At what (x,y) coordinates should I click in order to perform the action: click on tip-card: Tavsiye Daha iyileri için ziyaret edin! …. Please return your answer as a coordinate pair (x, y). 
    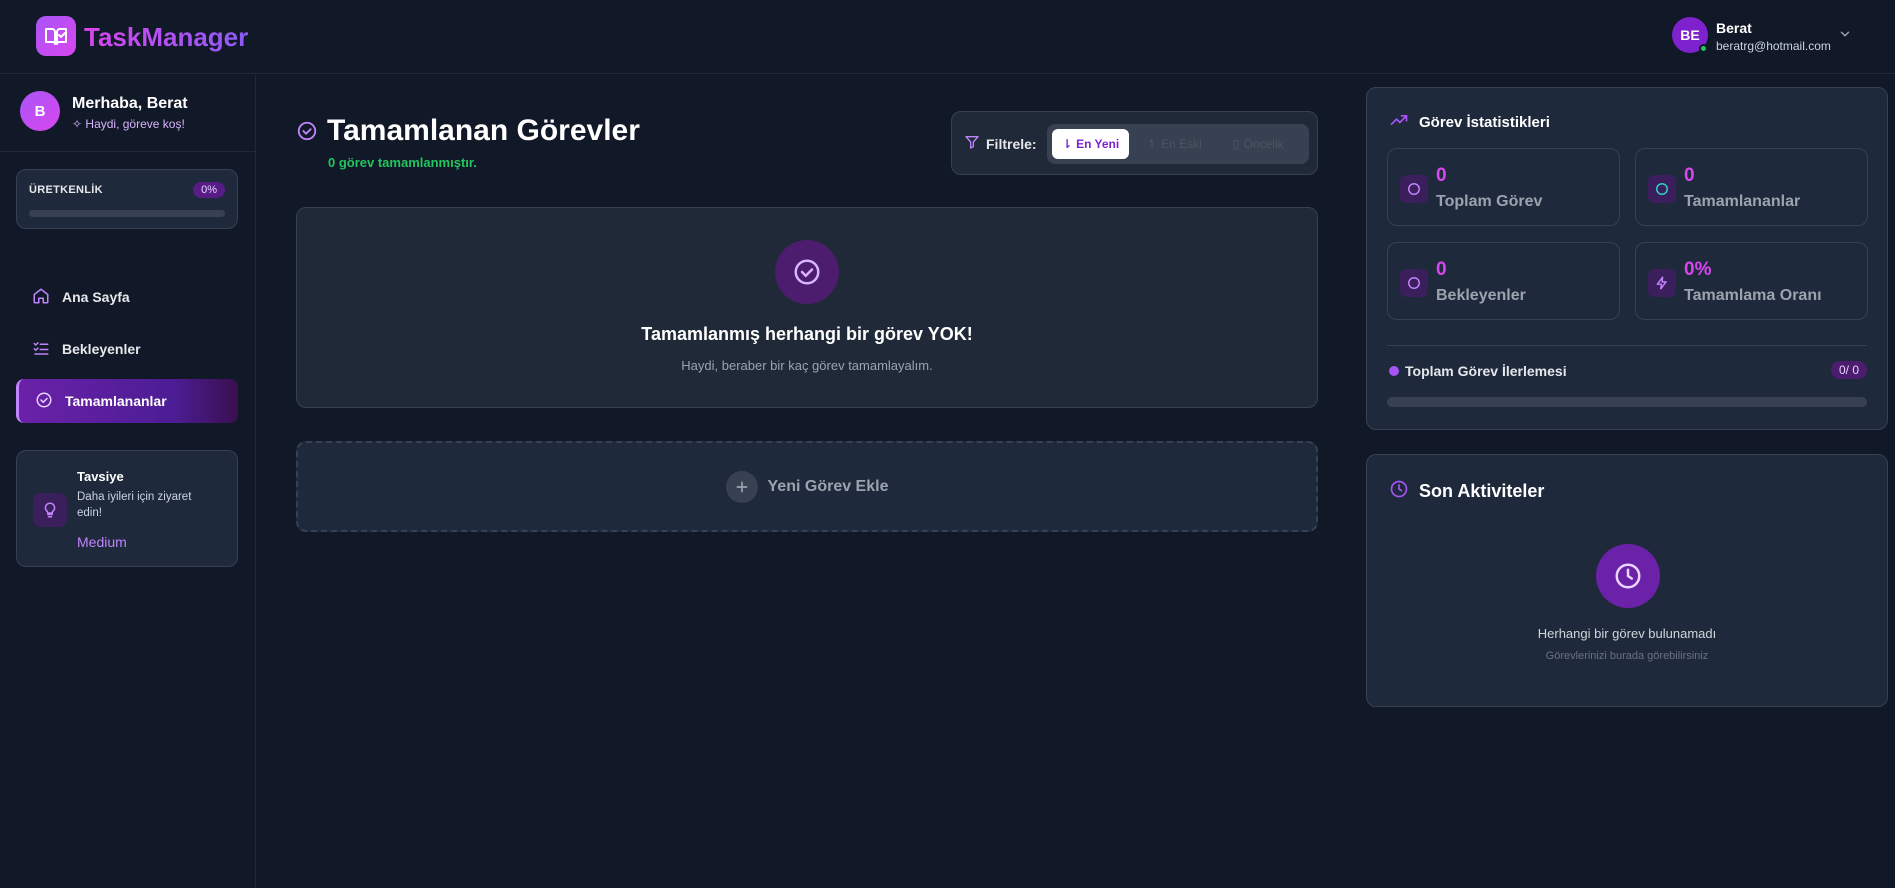
    Looking at the image, I should click on (127, 508).